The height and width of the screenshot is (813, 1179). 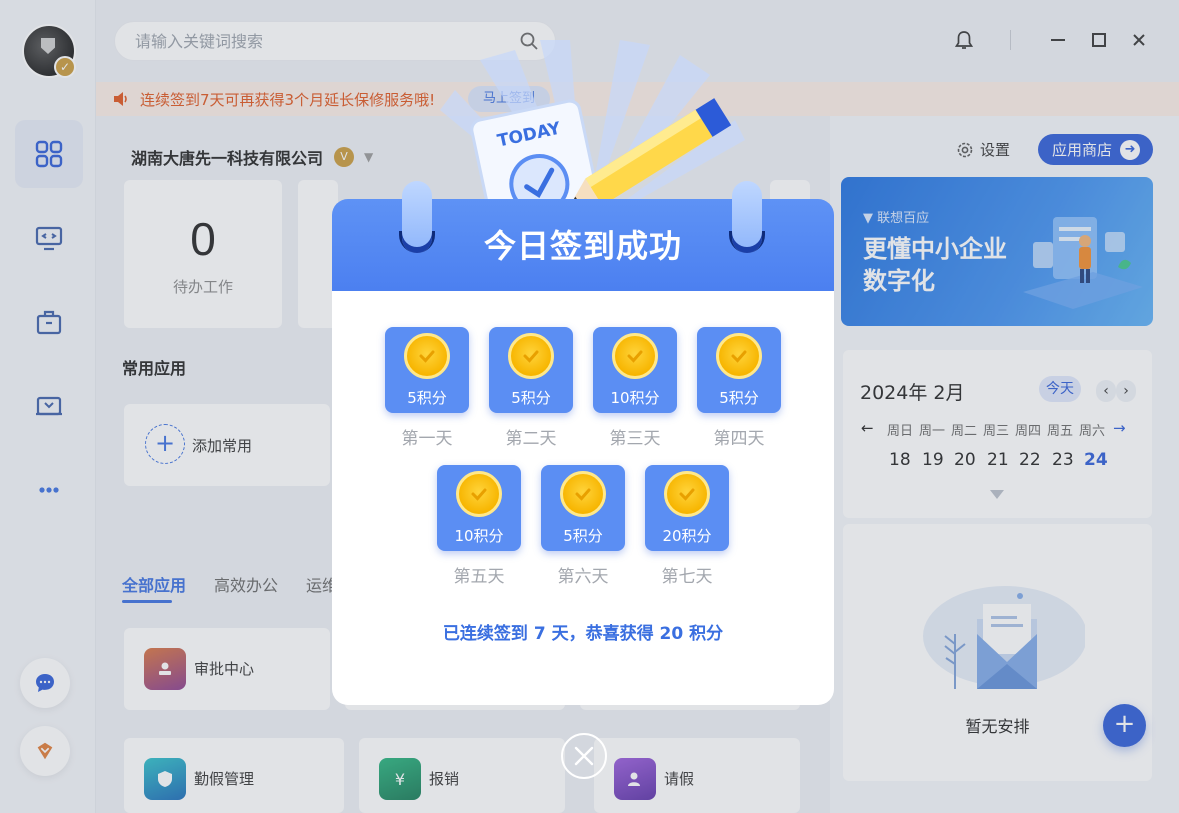 I want to click on checkin-day-1: 5积分 第一天, so click(x=427, y=388).